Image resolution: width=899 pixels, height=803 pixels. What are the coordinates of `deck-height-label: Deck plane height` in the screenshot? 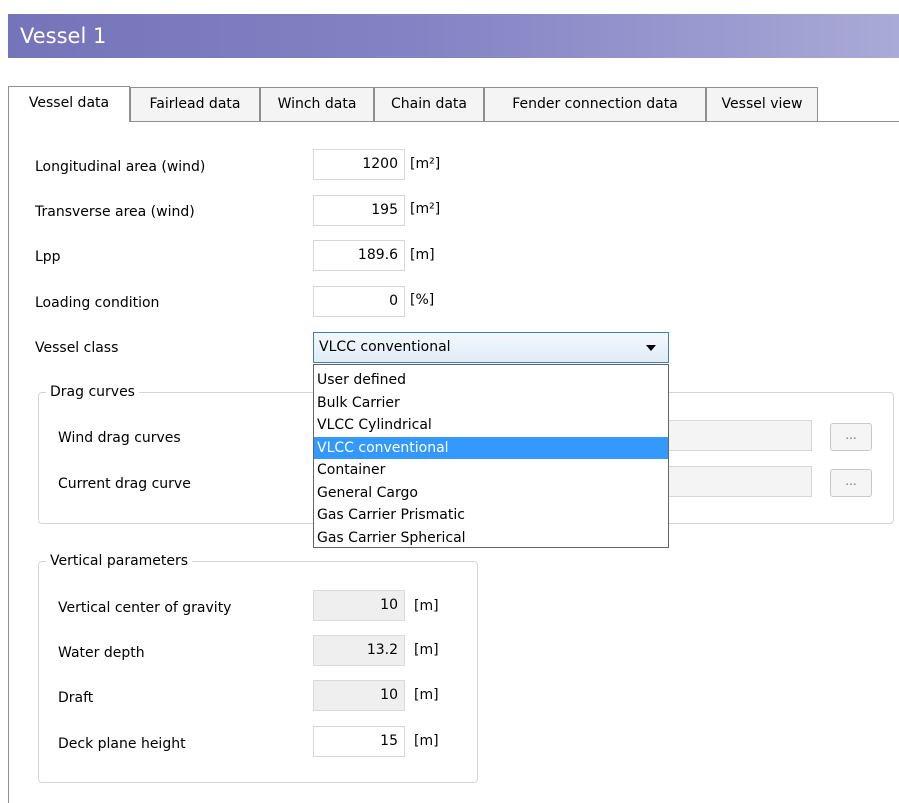 It's located at (122, 744).